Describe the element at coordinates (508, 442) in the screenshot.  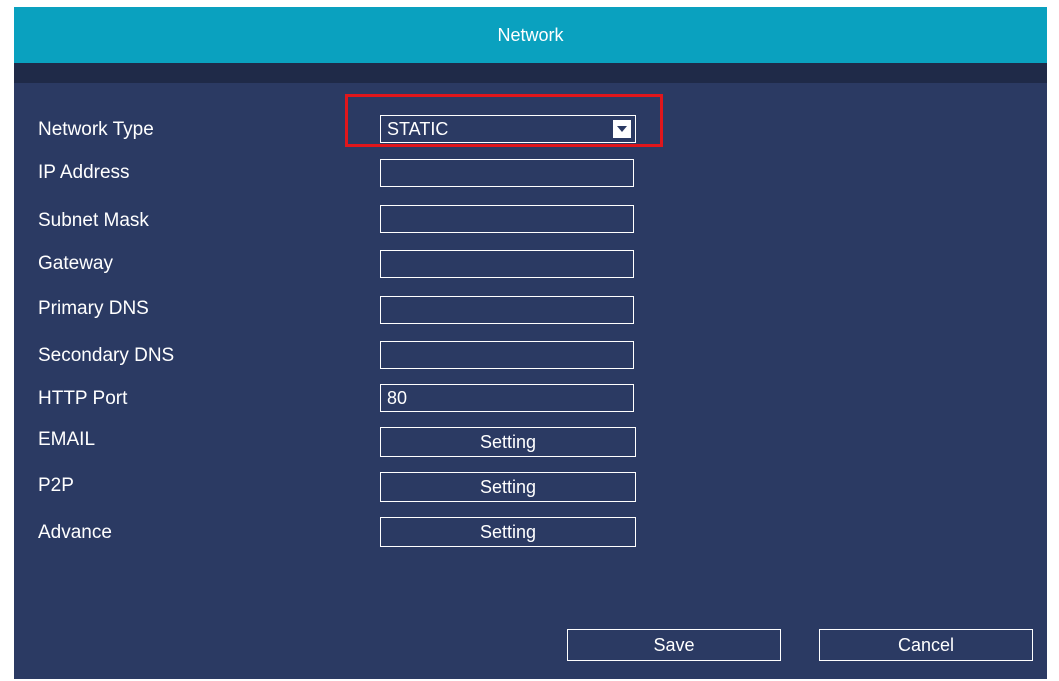
I see `email-setting-button: Setting` at that location.